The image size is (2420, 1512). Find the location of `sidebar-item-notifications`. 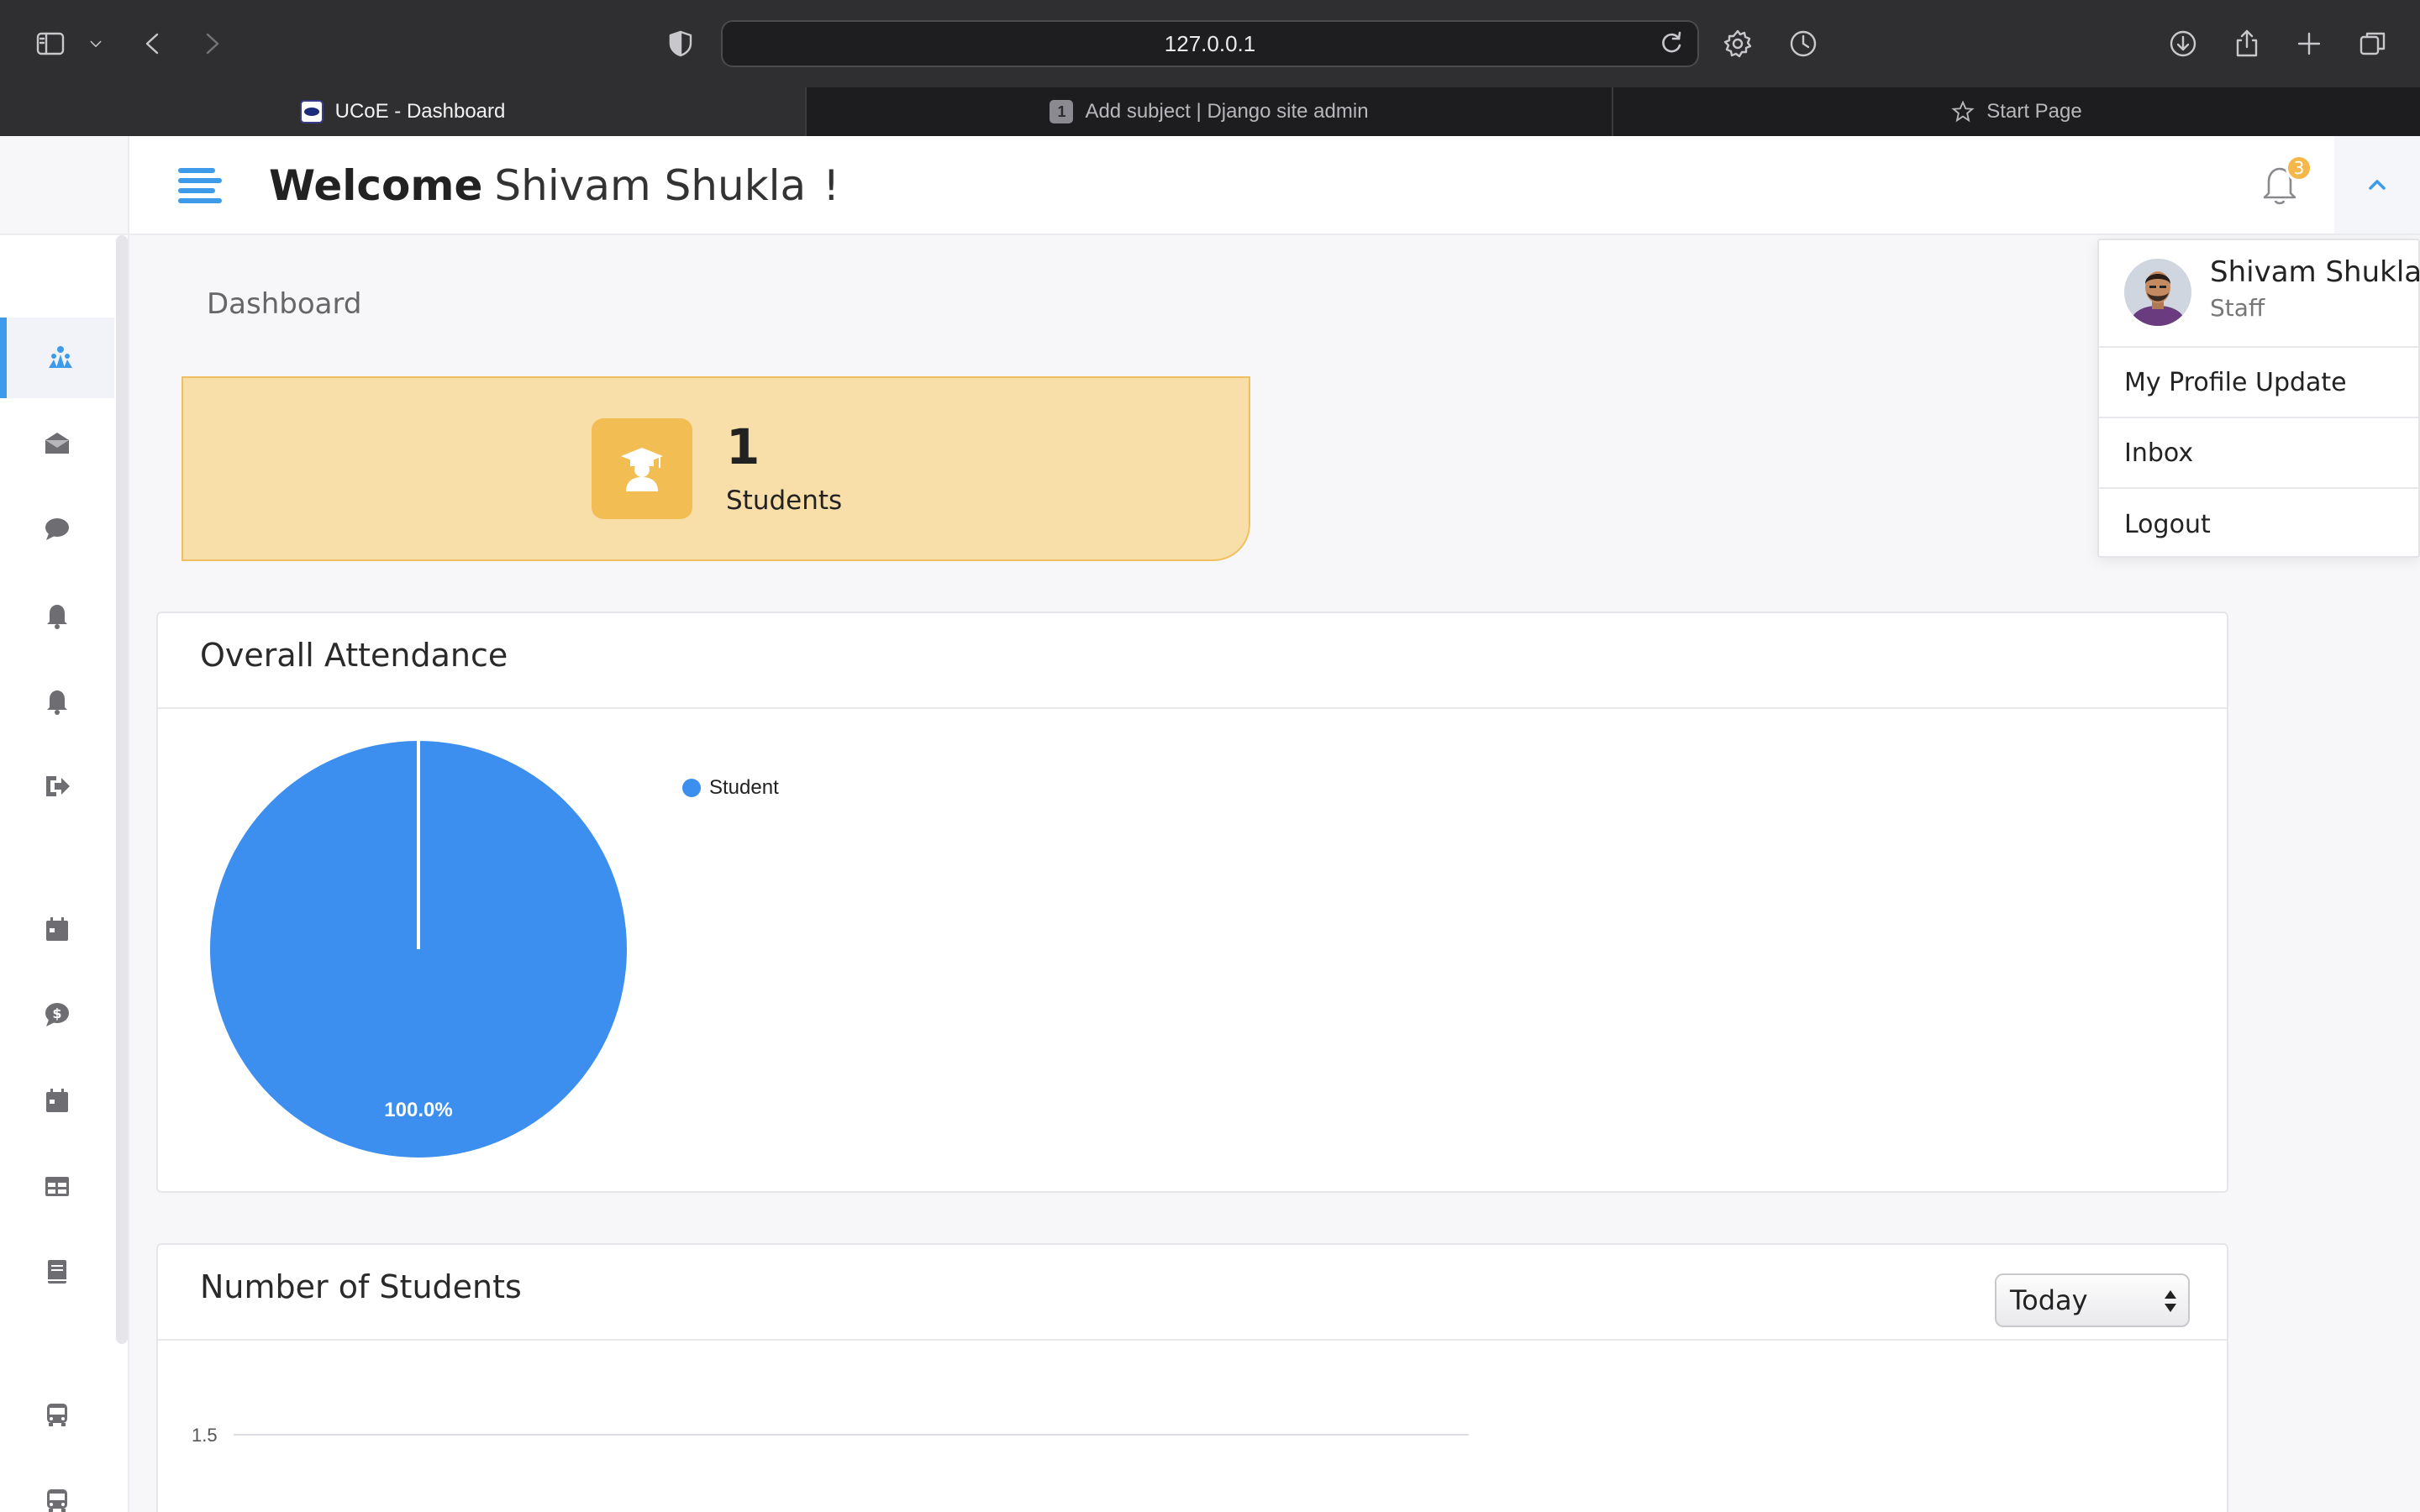

sidebar-item-notifications is located at coordinates (57, 615).